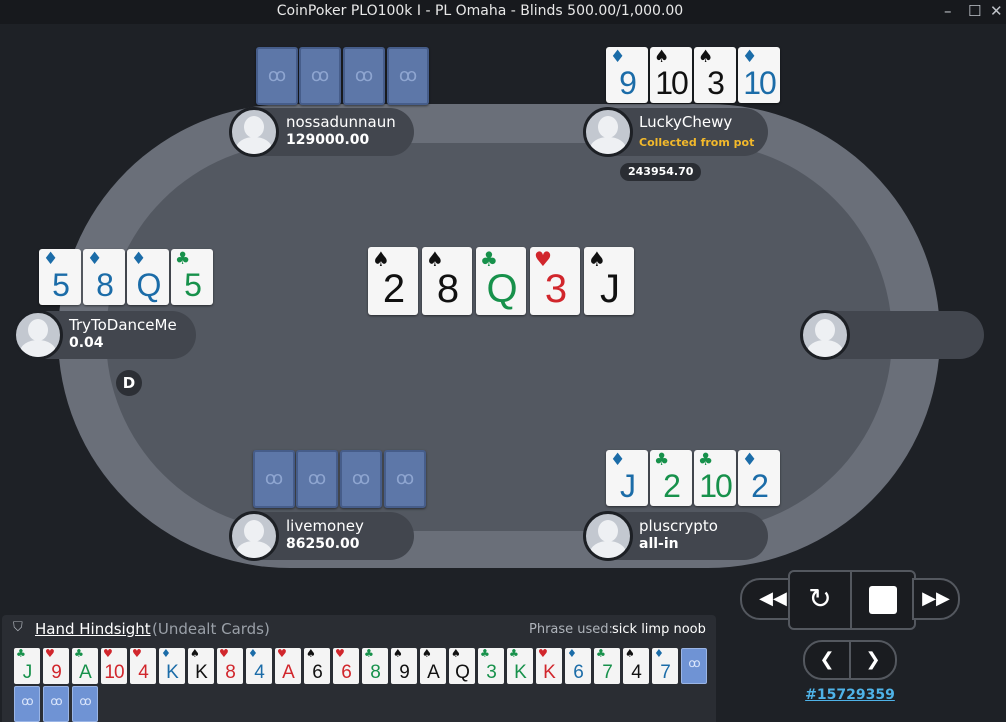  Describe the element at coordinates (61, 285) in the screenshot. I see `card-rank: 5` at that location.